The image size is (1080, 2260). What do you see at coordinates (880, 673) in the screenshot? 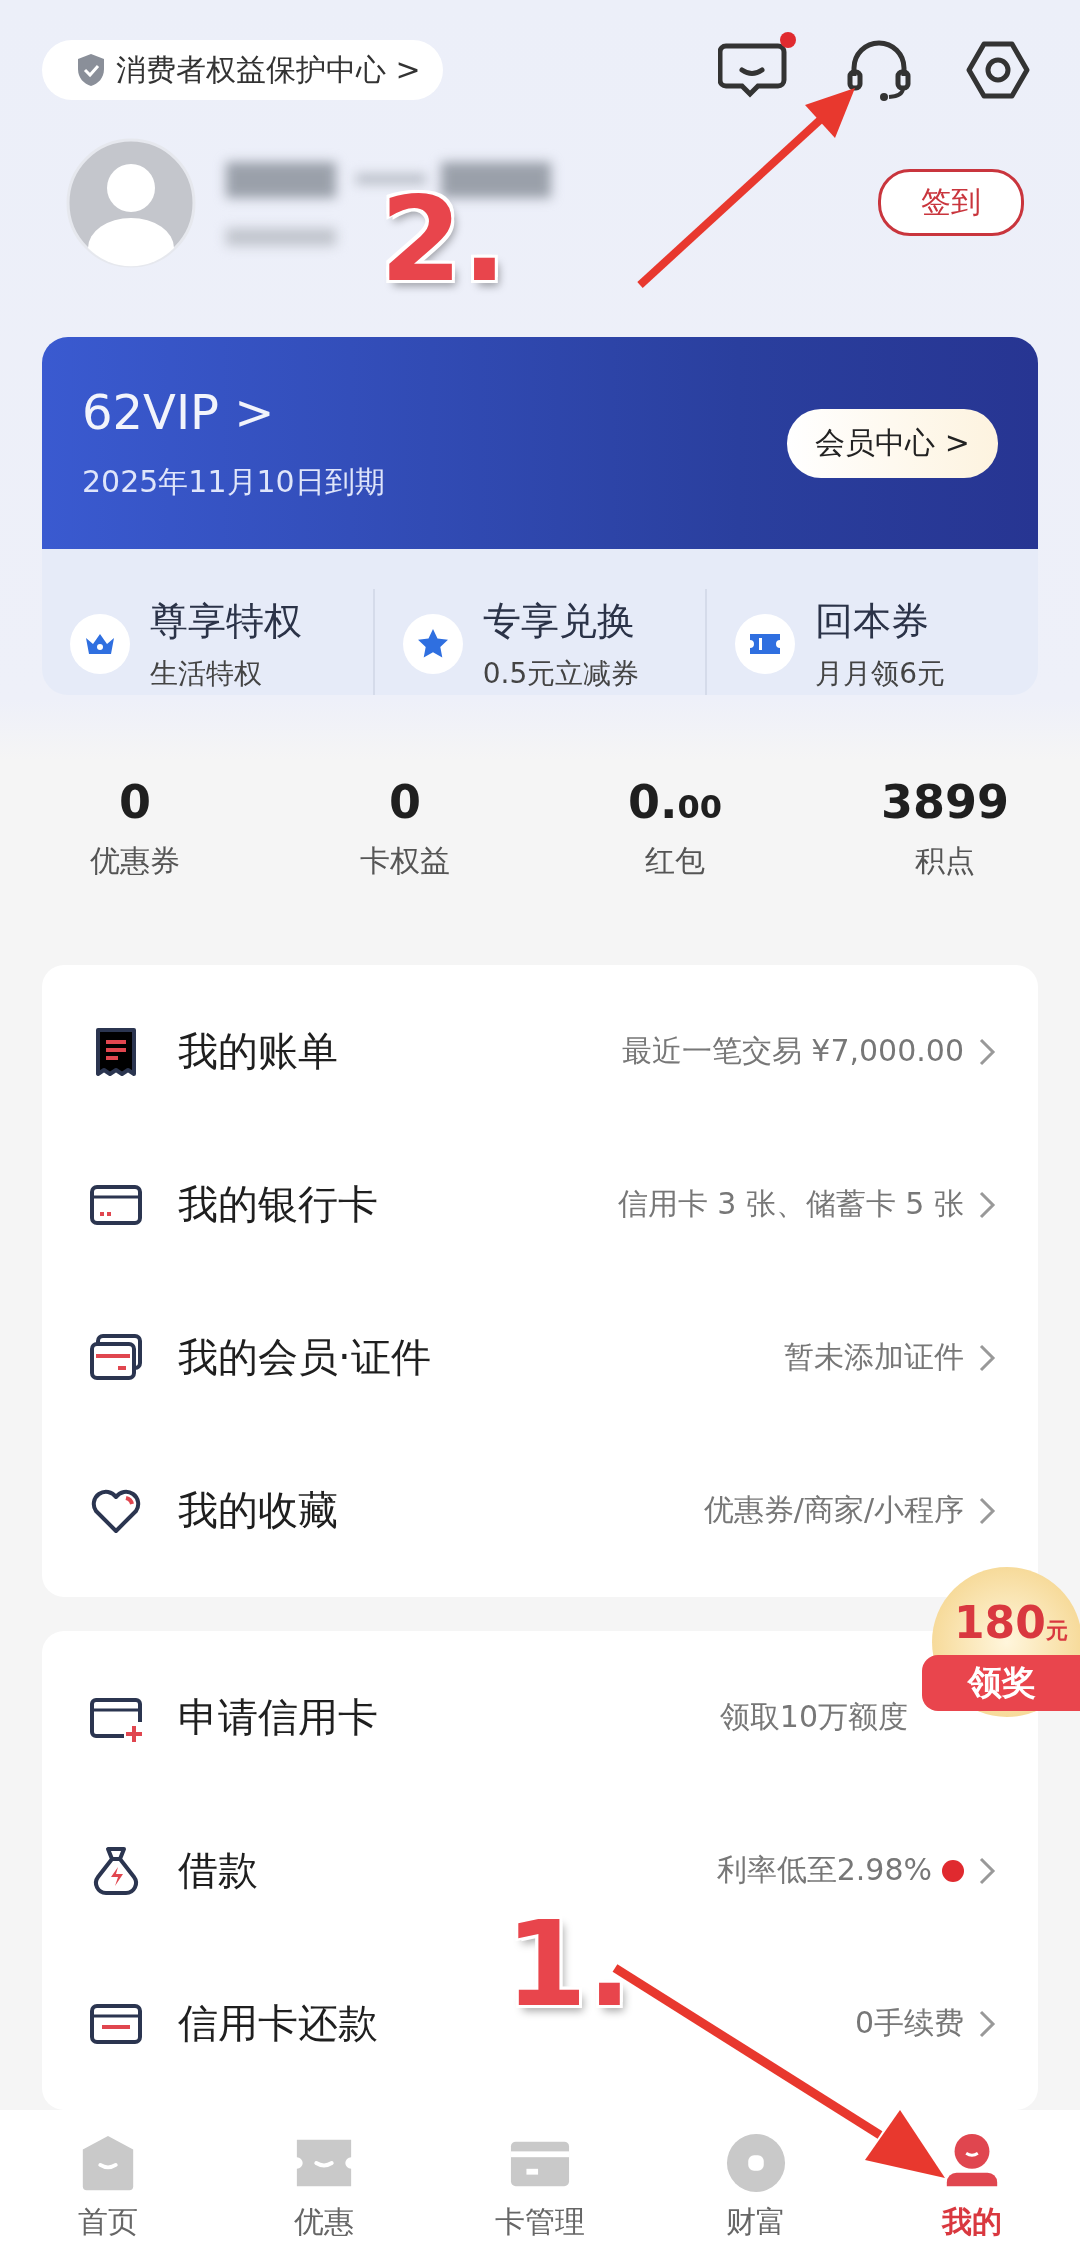
I see `benefit-subtitle: 月月领6元` at bounding box center [880, 673].